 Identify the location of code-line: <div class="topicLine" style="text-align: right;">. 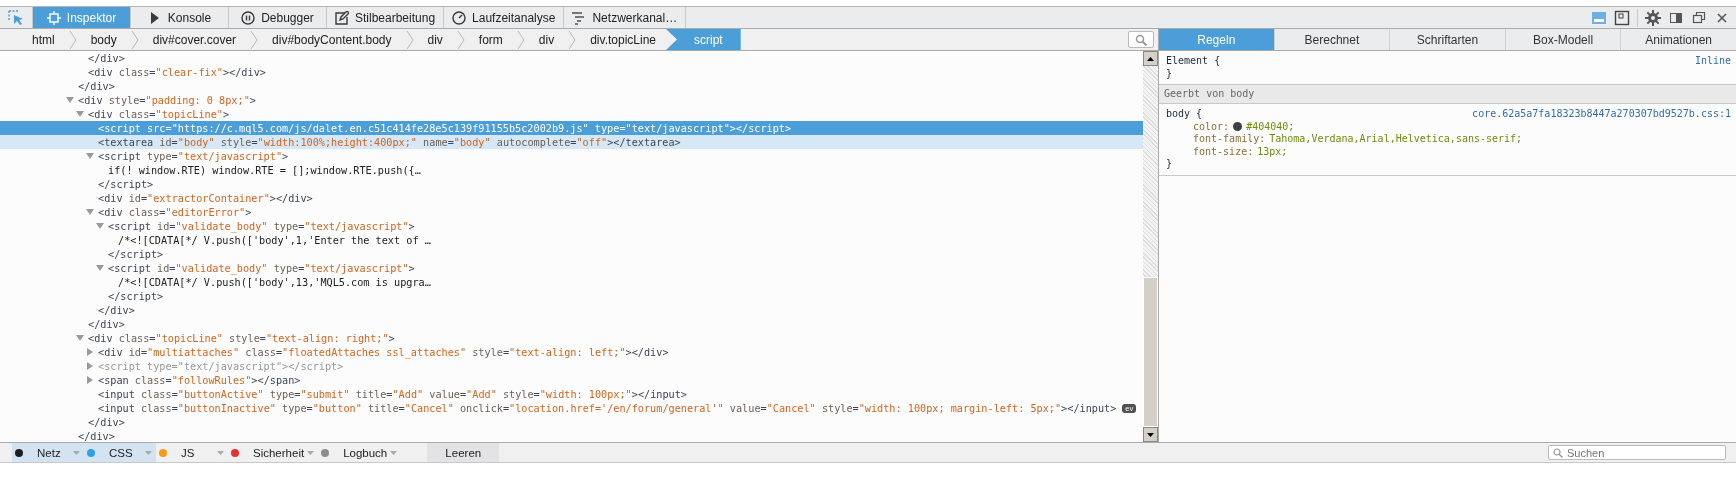
(241, 338).